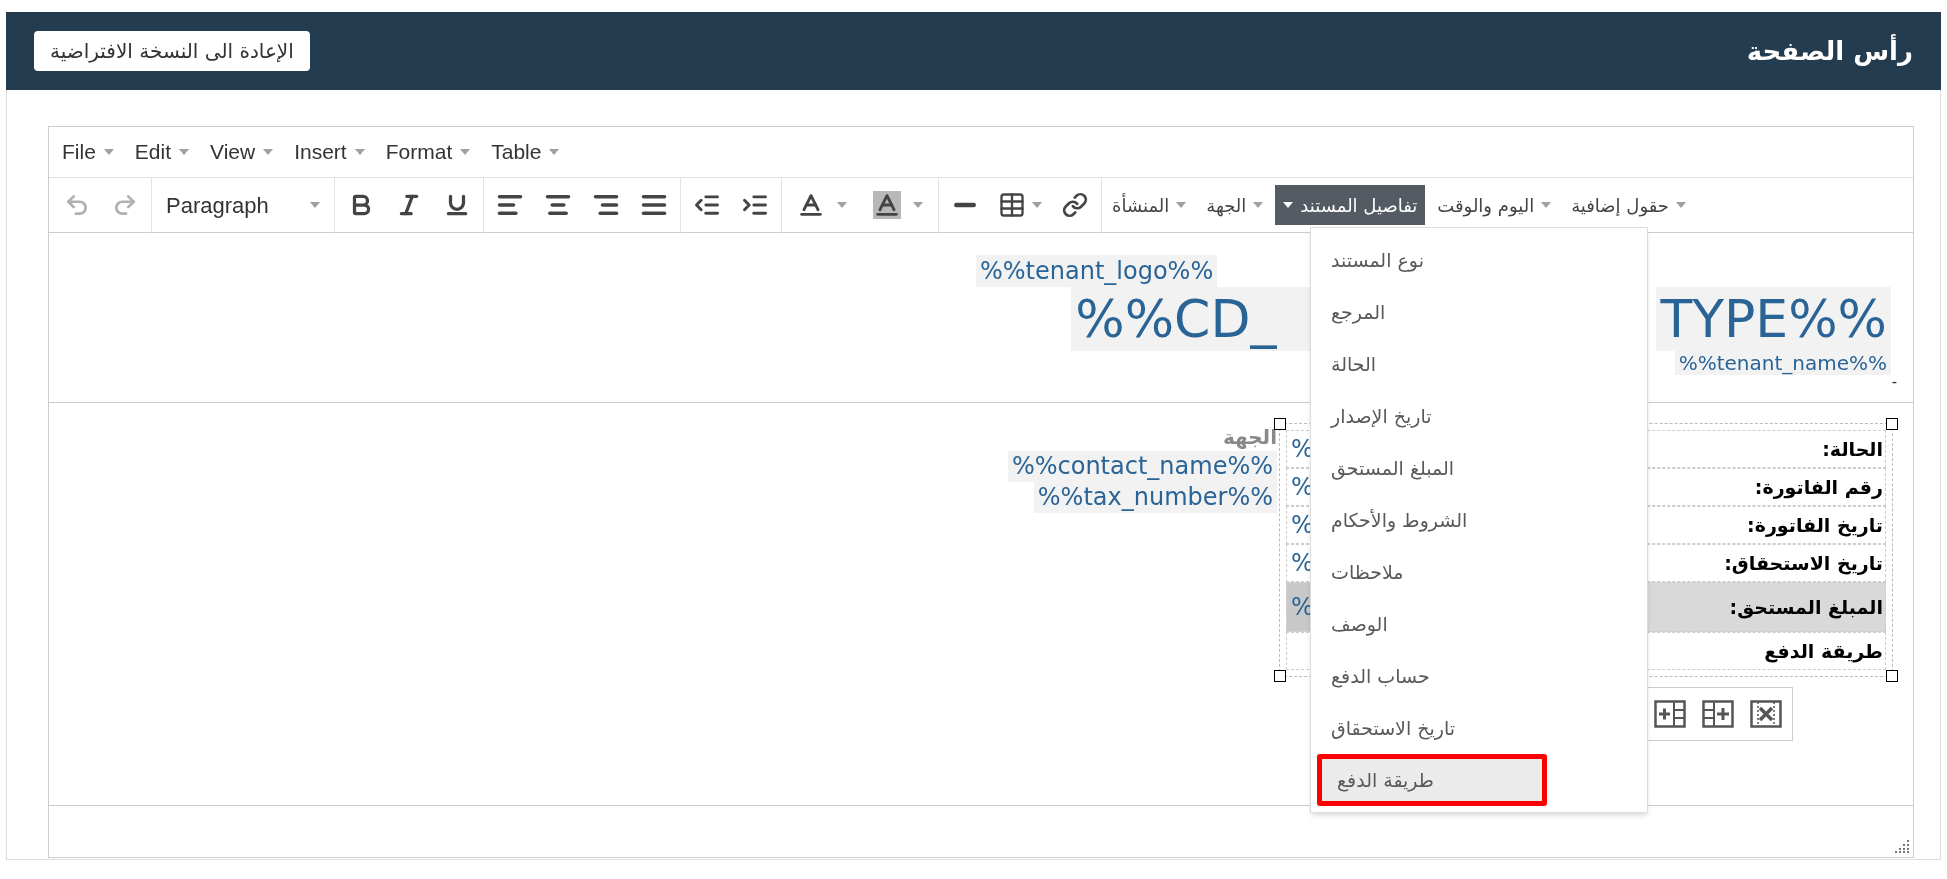 This screenshot has height=879, width=1947. What do you see at coordinates (1149, 205) in the screenshot?
I see `insert-field-menu: المنشأة` at bounding box center [1149, 205].